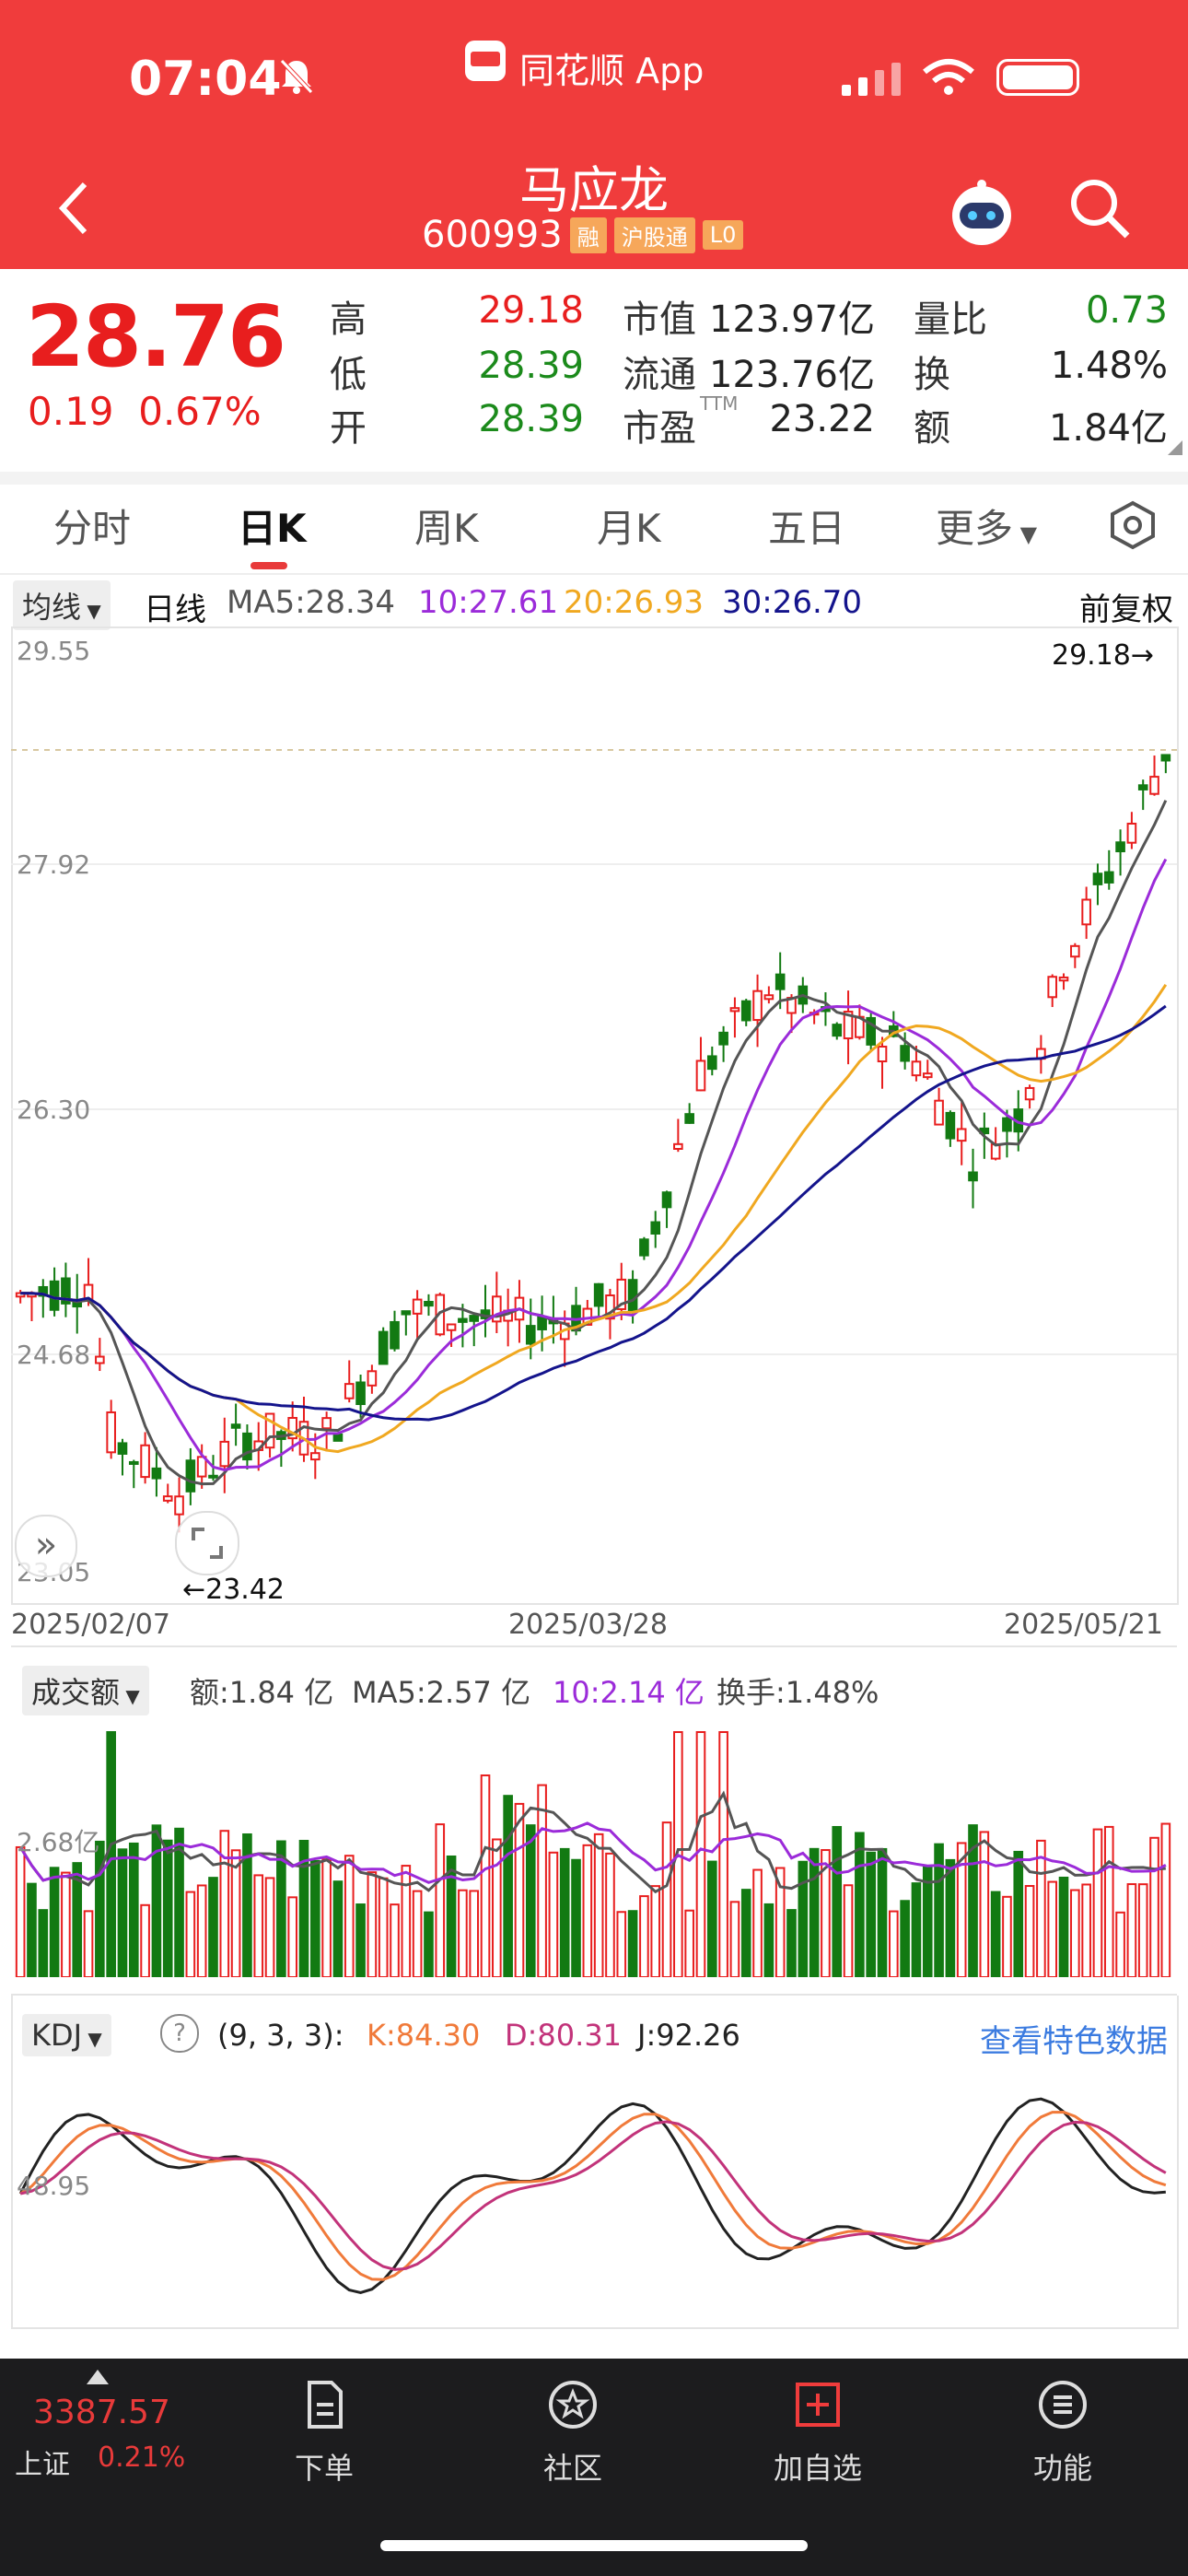 This screenshot has width=1188, height=2576. Describe the element at coordinates (612, 71) in the screenshot. I see `status-app-name: 同花顺 App` at that location.